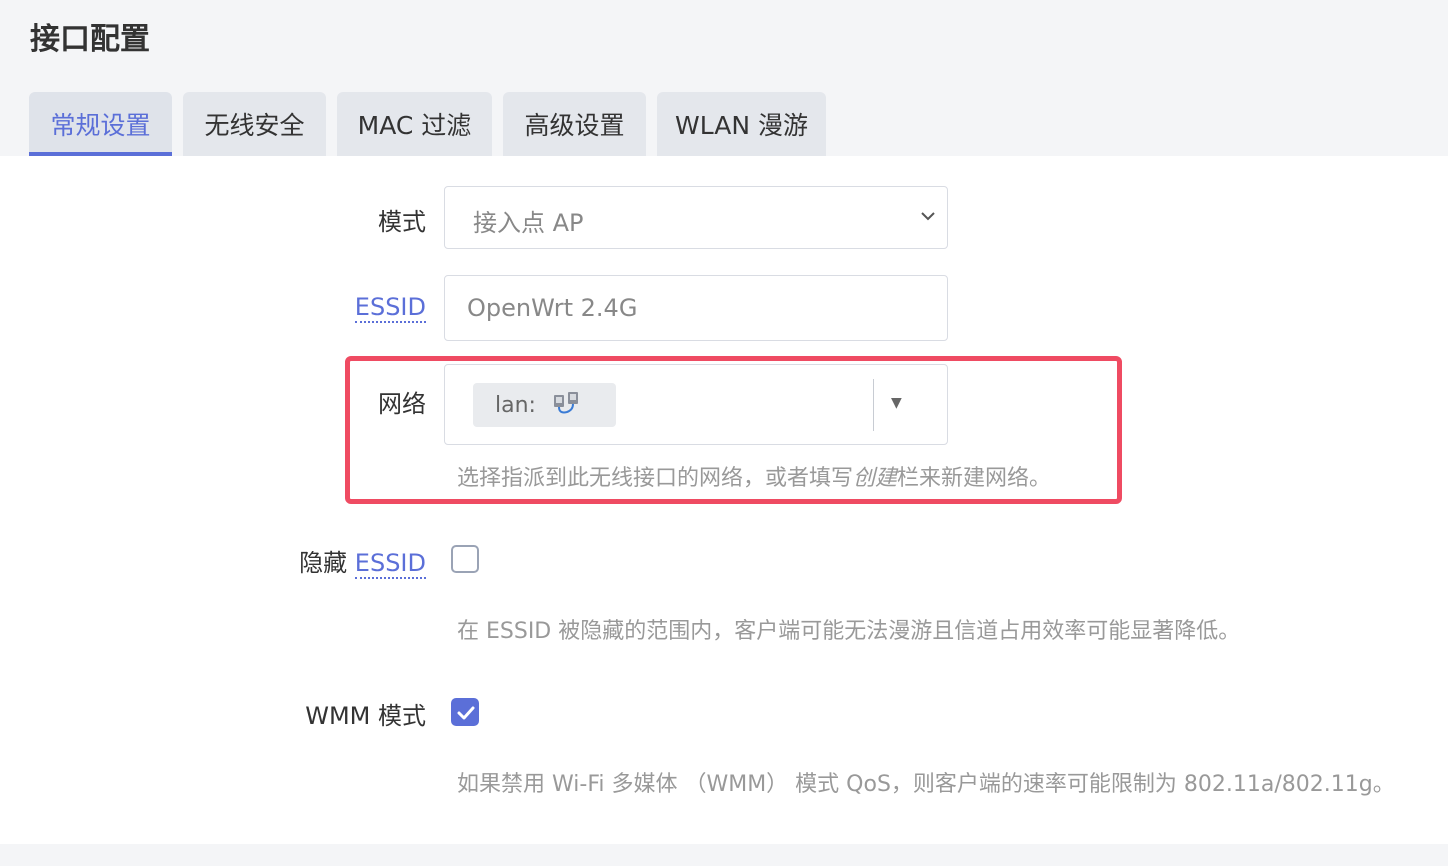  Describe the element at coordinates (90, 39) in the screenshot. I see `page-title: 接口配置` at that location.